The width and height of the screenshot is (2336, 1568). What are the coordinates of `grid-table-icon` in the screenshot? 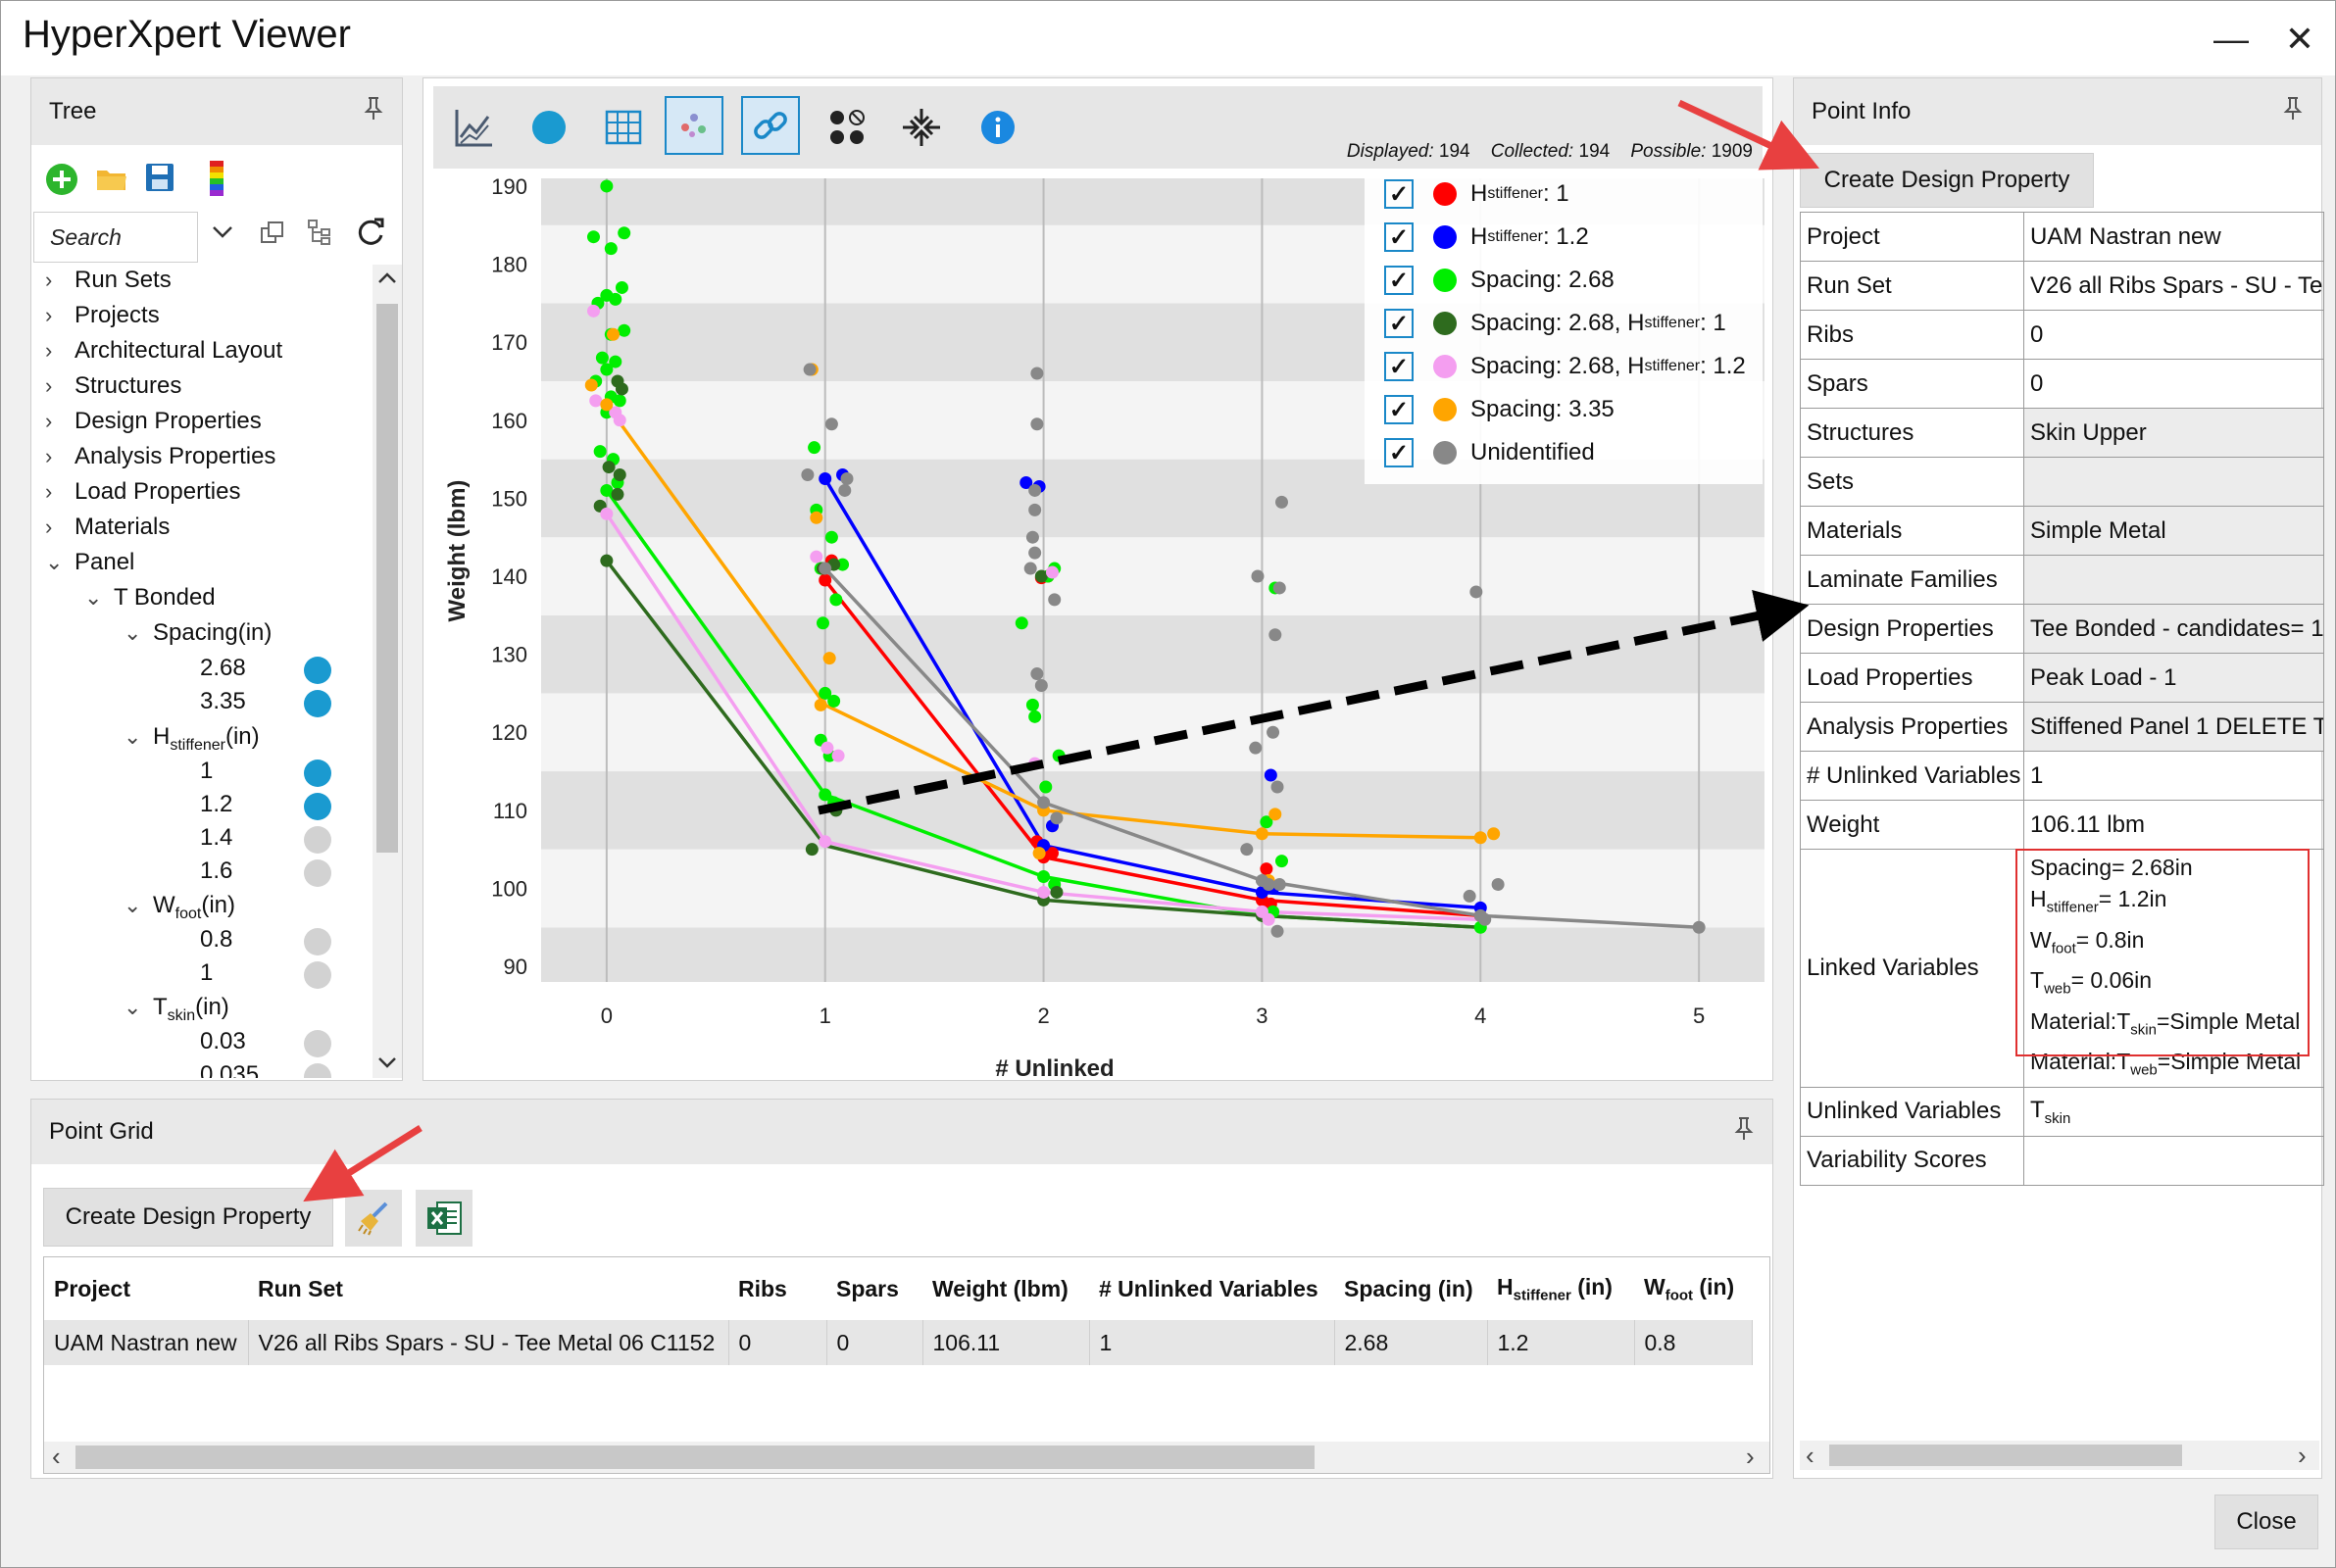 It's located at (623, 127).